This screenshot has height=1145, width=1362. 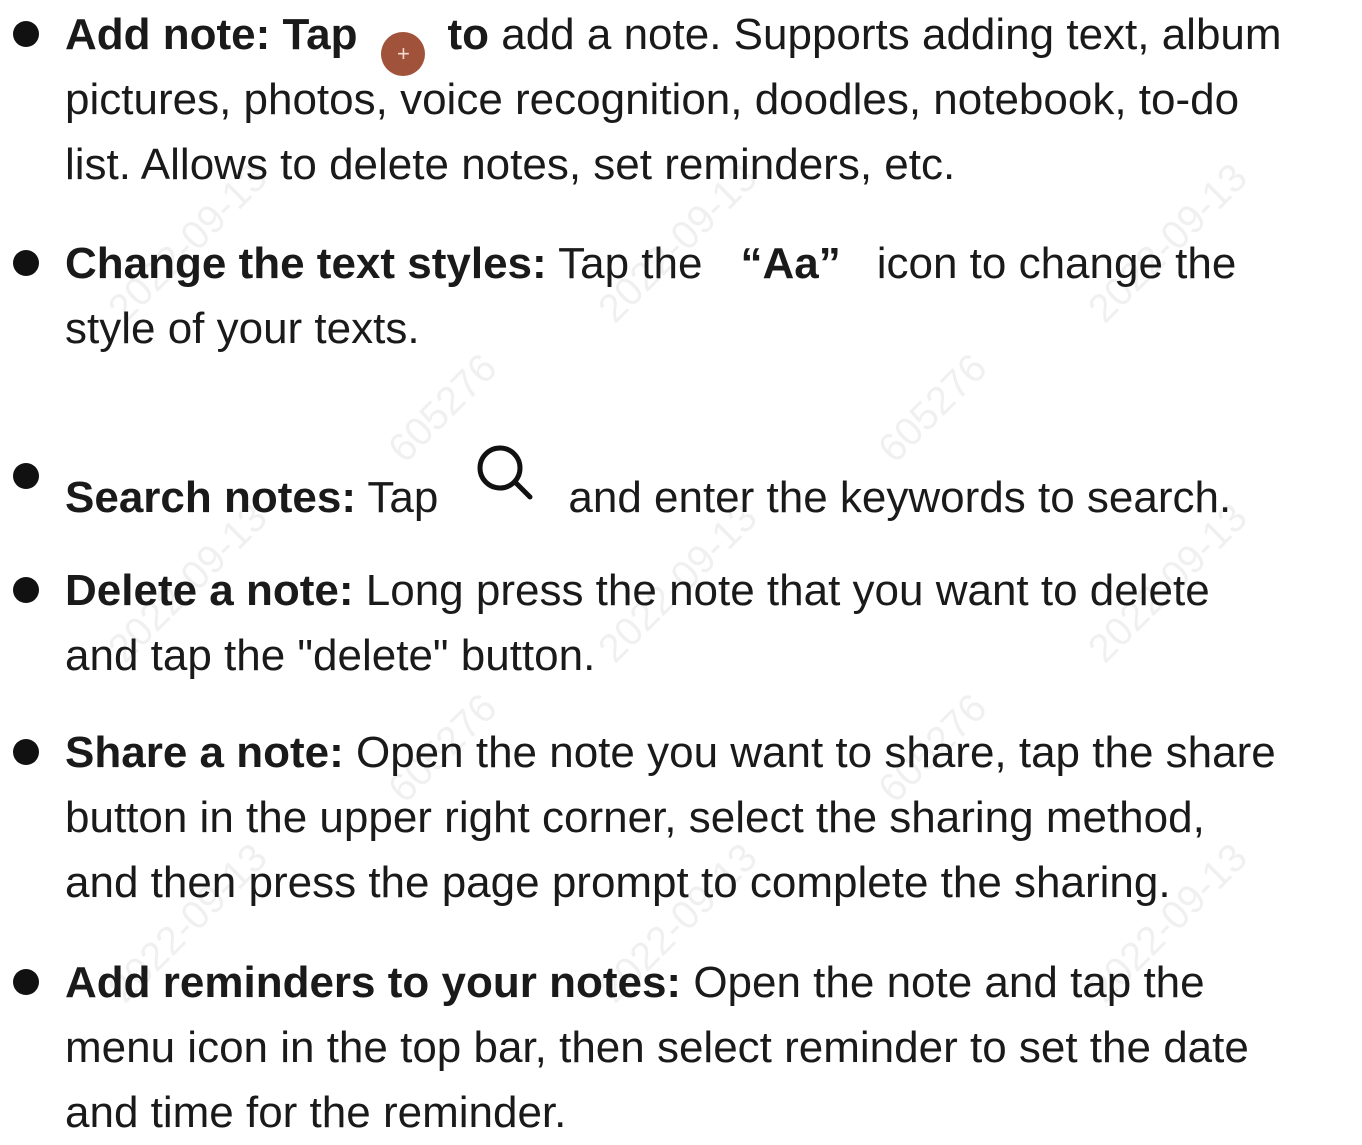 I want to click on item-title: Add note: Tap, so click(x=211, y=34).